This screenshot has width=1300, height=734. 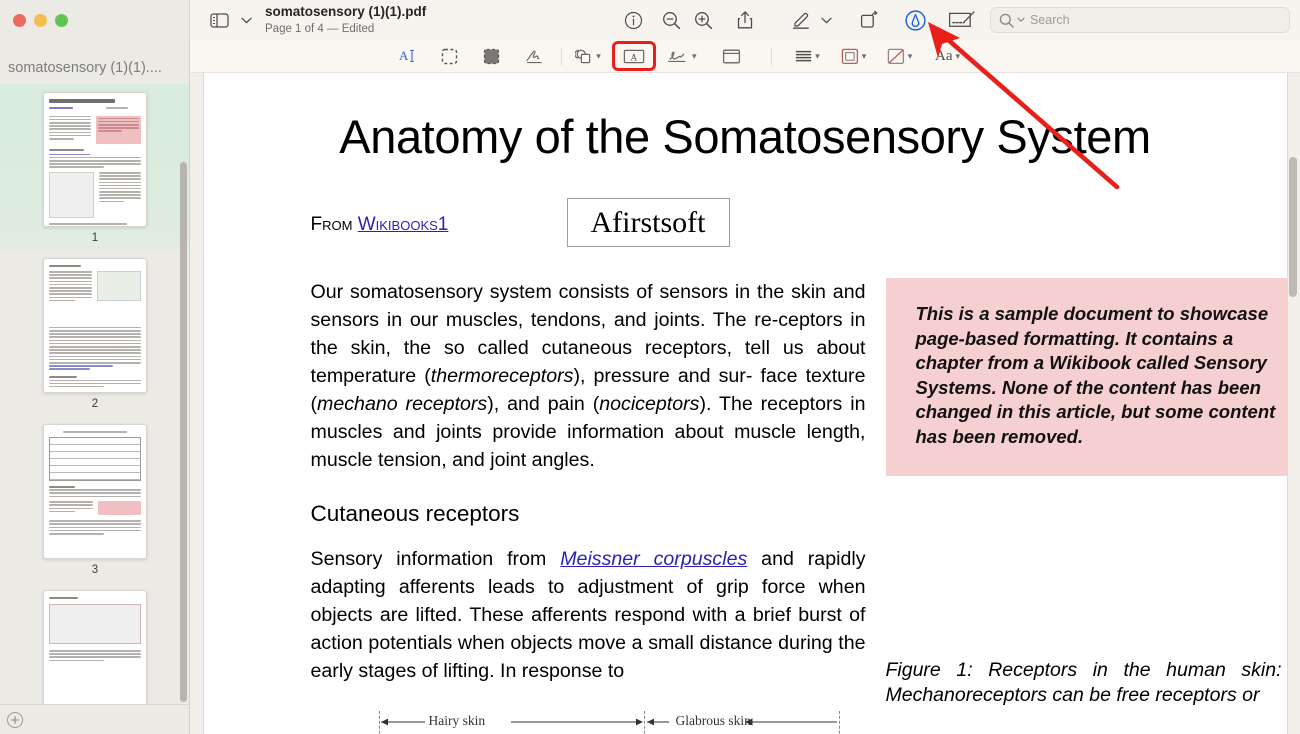 I want to click on thumbnail-page-1: 1, so click(x=95, y=167).